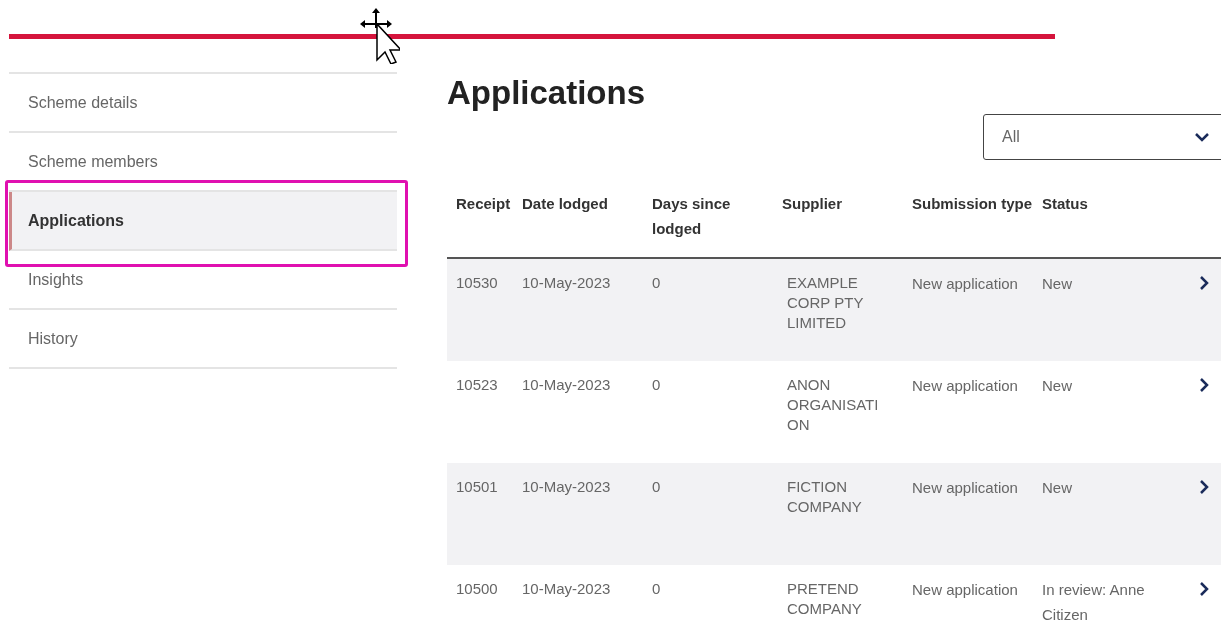 The image size is (1221, 634). Describe the element at coordinates (824, 598) in the screenshot. I see `table-cell: PRETEND COMPANY` at that location.